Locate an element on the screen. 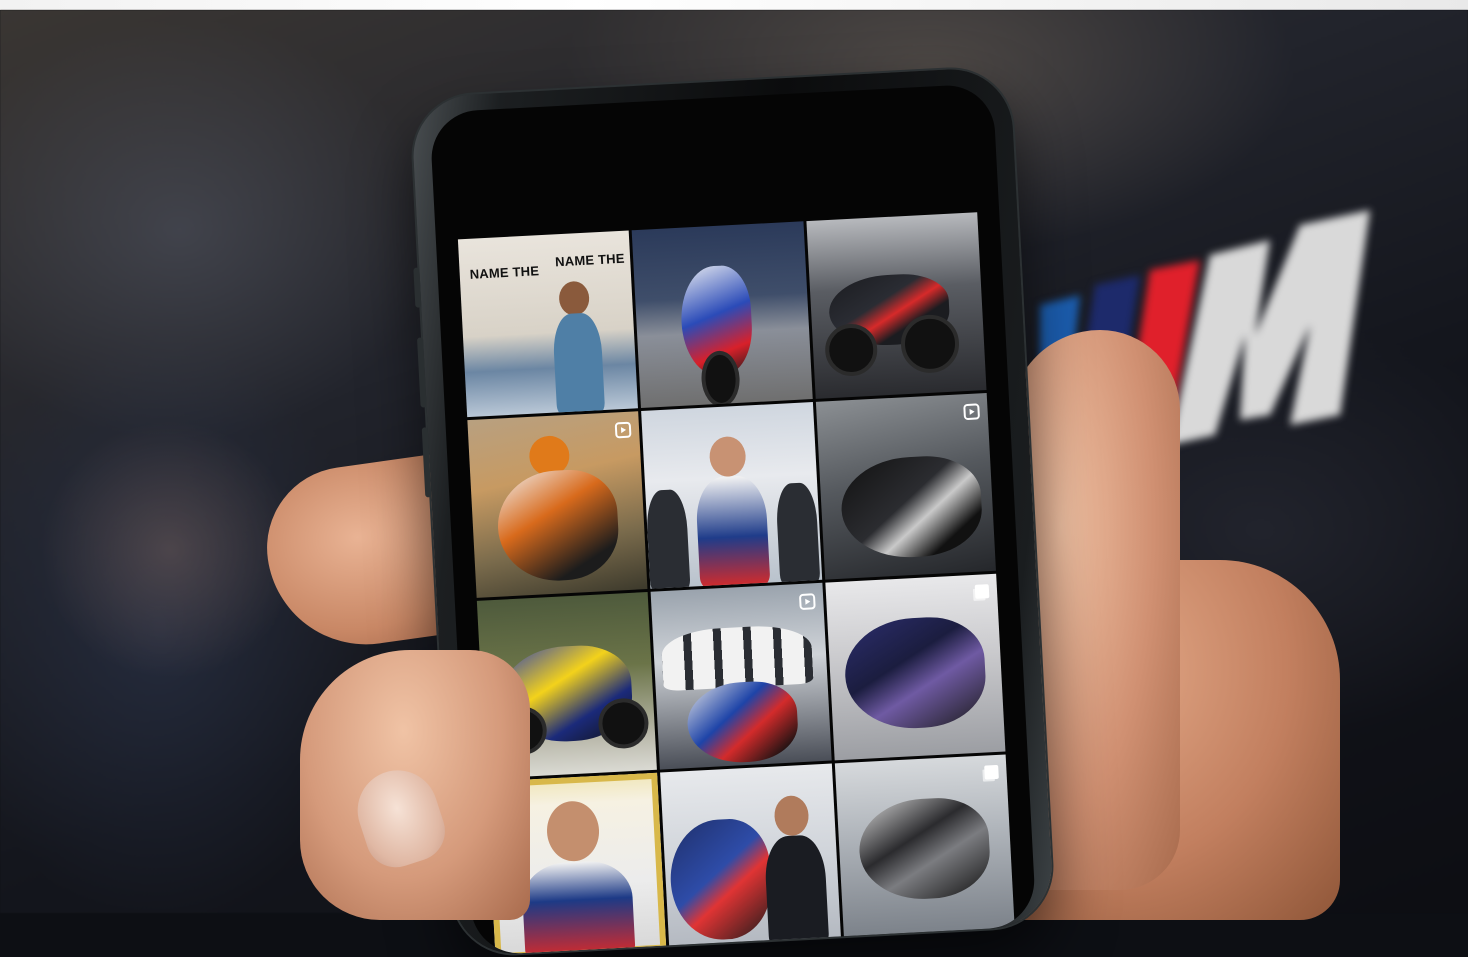 This screenshot has width=1468, height=957. feed-tile-rider-action is located at coordinates (557, 504).